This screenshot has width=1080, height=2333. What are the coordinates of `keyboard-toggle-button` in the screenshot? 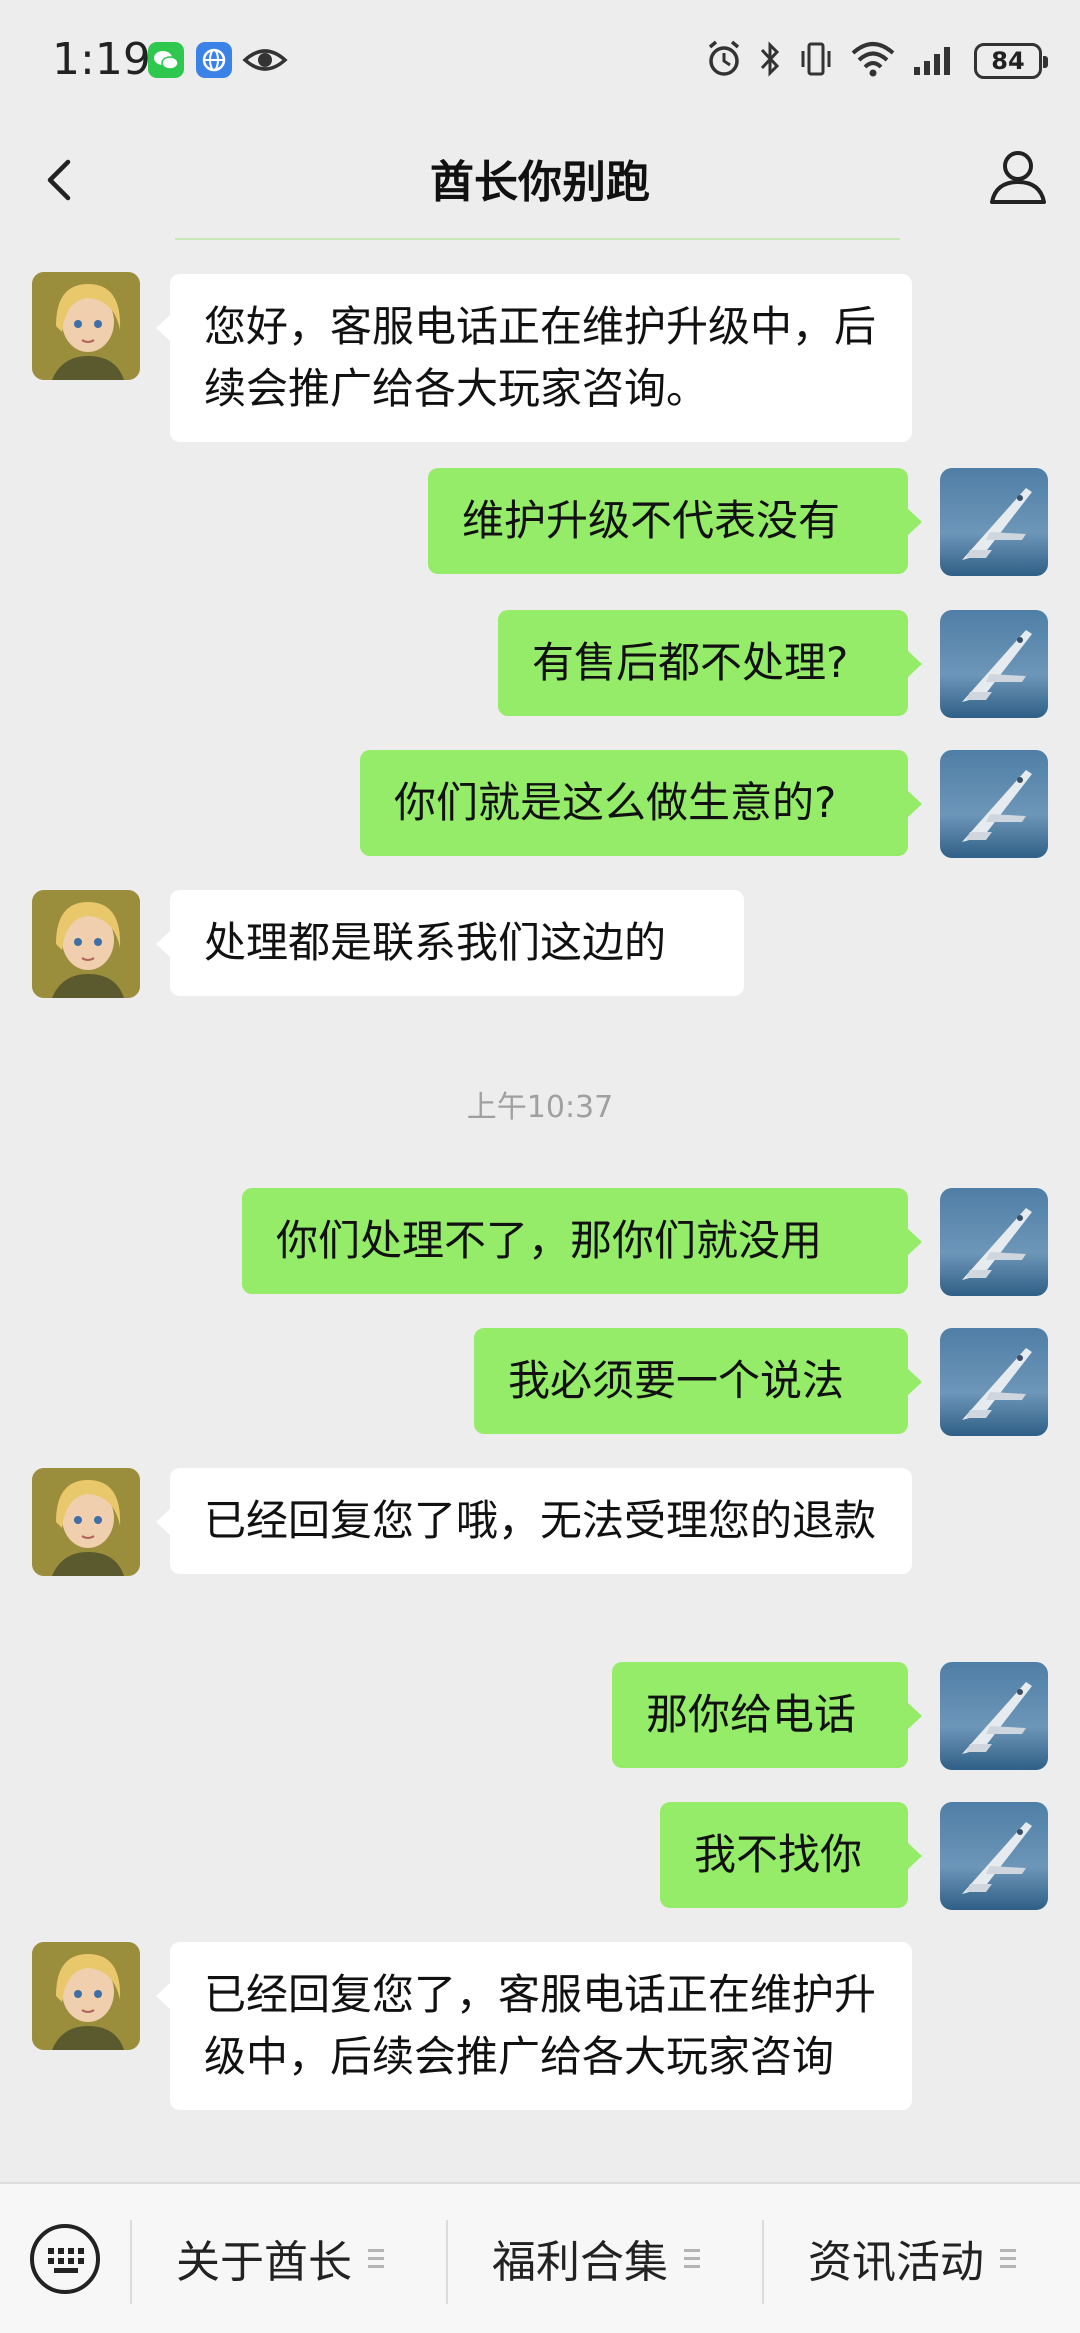 It's located at (65, 2259).